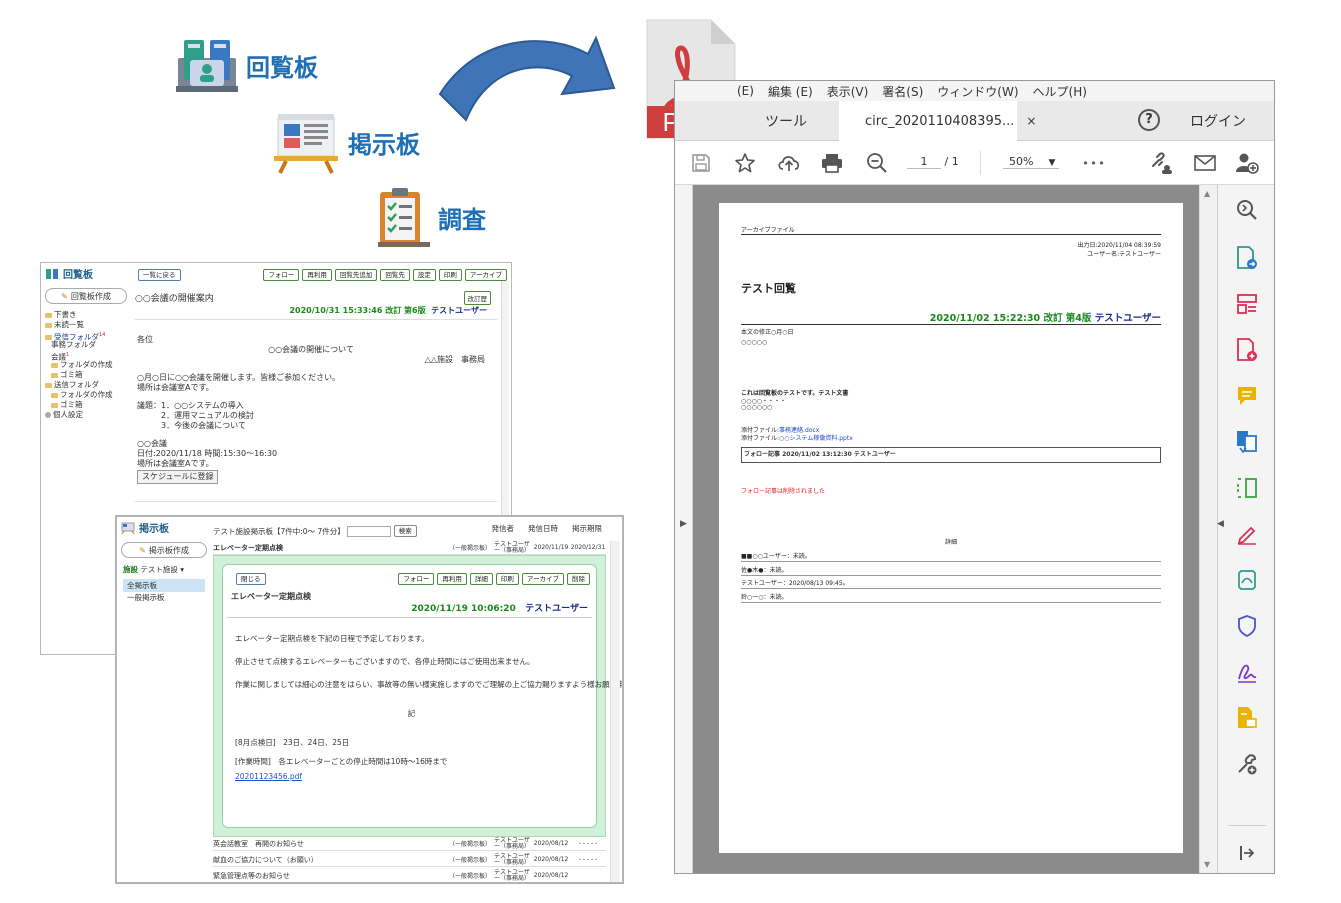 The width and height of the screenshot is (1341, 903). What do you see at coordinates (1247, 853) in the screenshot?
I see `collapse-panel-icon` at bounding box center [1247, 853].